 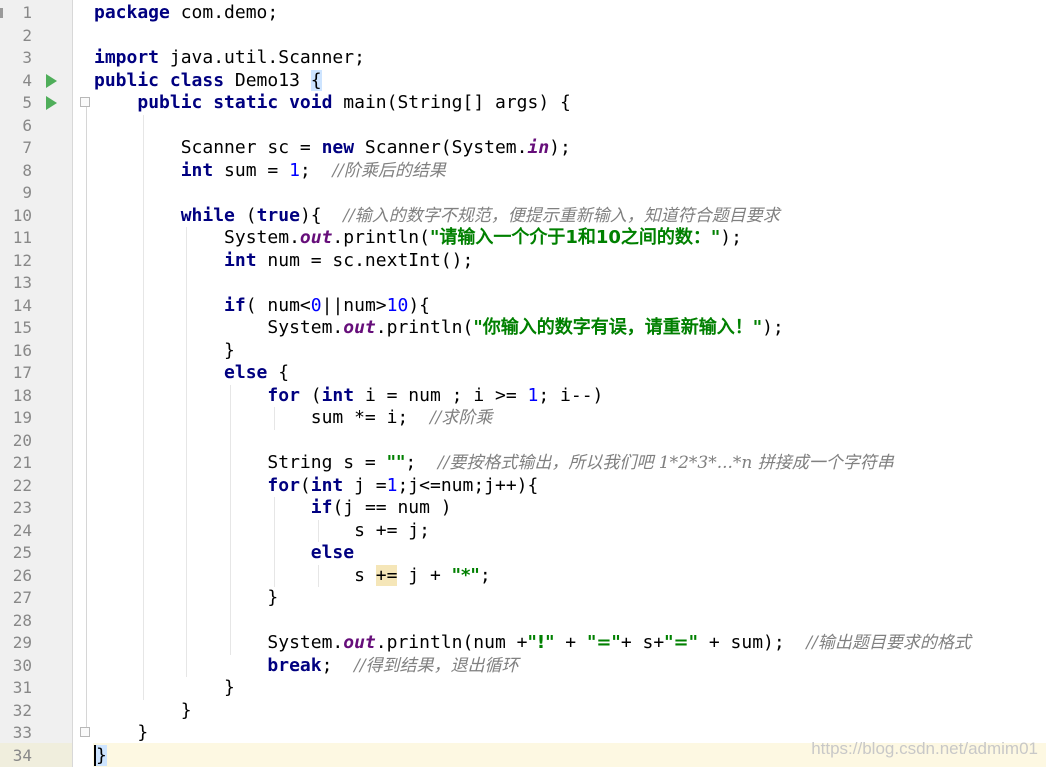 What do you see at coordinates (208, 81) in the screenshot?
I see `code-line: public class Demo13 {` at bounding box center [208, 81].